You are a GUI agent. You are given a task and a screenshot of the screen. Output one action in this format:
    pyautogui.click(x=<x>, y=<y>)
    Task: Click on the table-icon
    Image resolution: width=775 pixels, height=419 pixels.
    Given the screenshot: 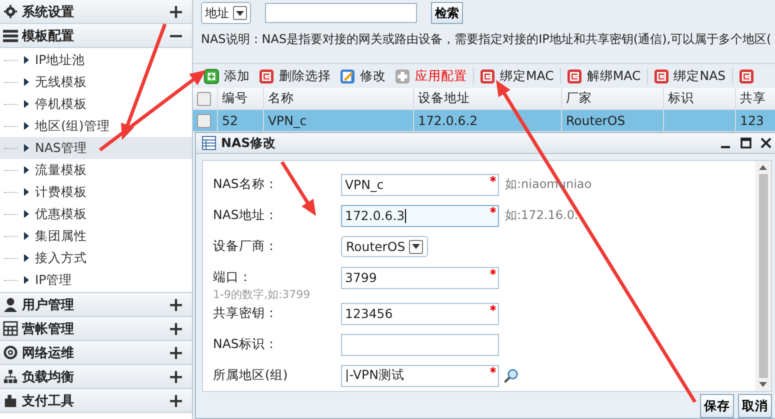 What is the action you would take?
    pyautogui.click(x=209, y=143)
    